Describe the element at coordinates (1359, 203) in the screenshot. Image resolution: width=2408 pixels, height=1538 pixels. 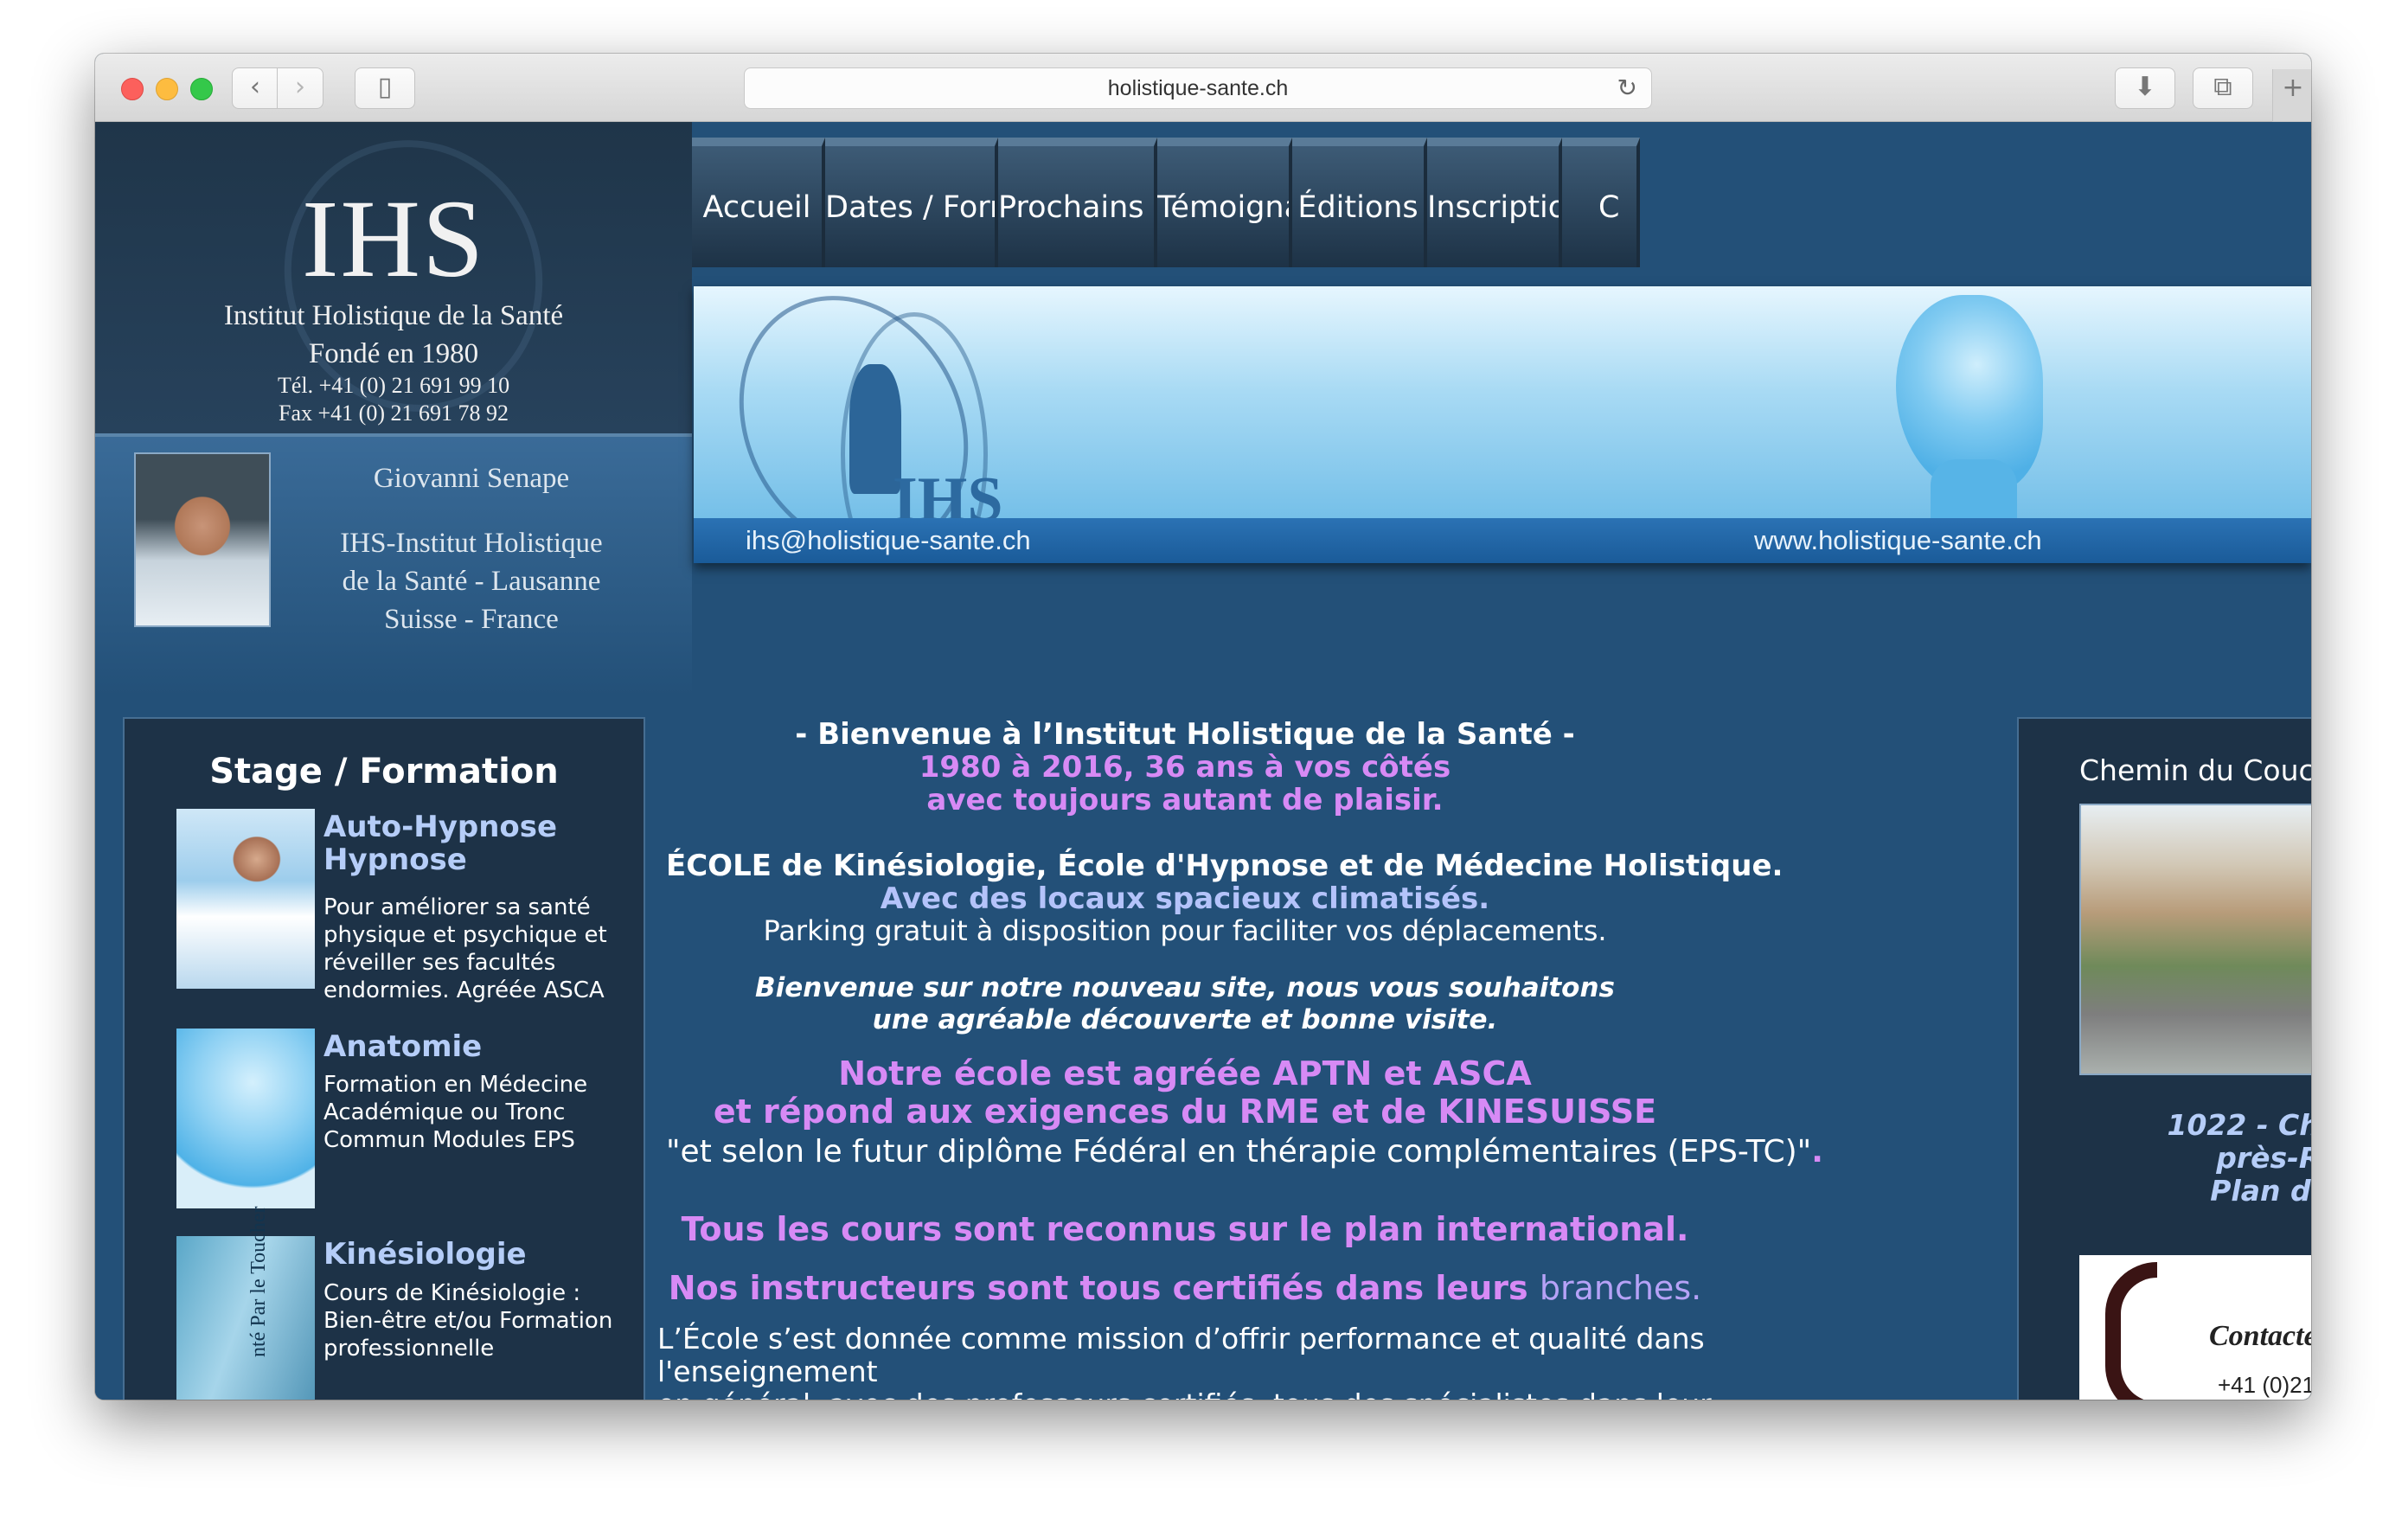
I see `nav-editions: Éditions` at that location.